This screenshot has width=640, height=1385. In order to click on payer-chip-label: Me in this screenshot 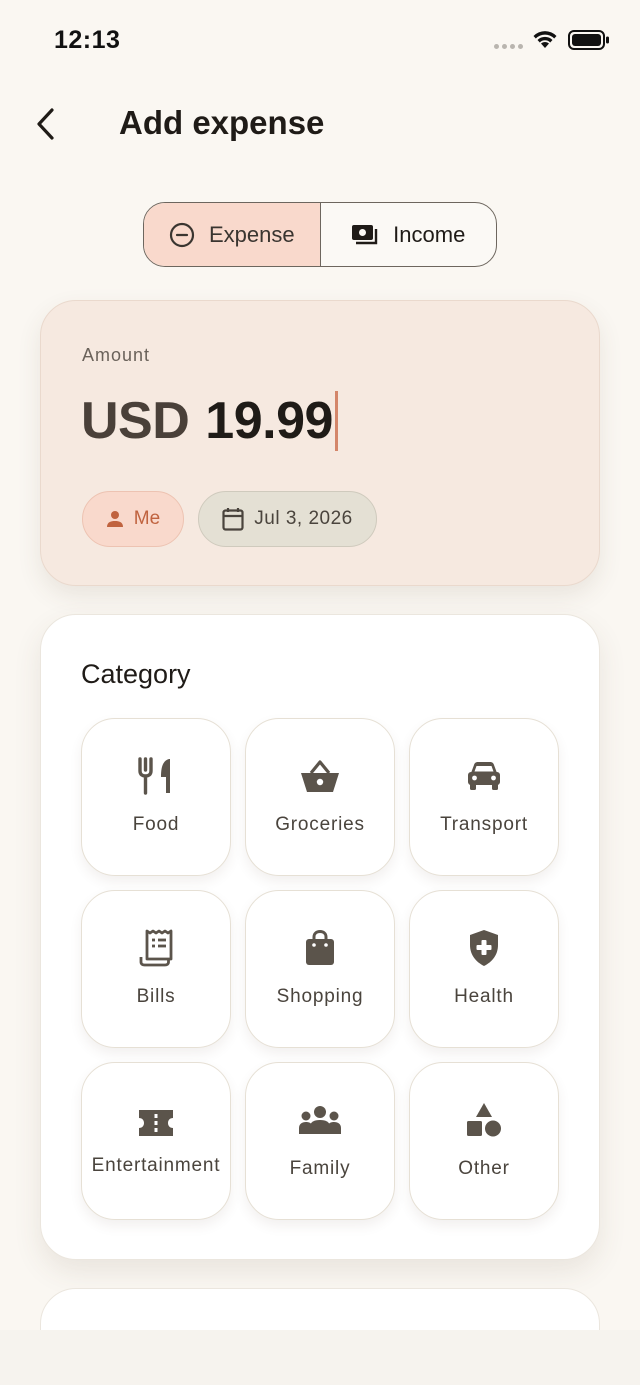, I will do `click(147, 518)`.